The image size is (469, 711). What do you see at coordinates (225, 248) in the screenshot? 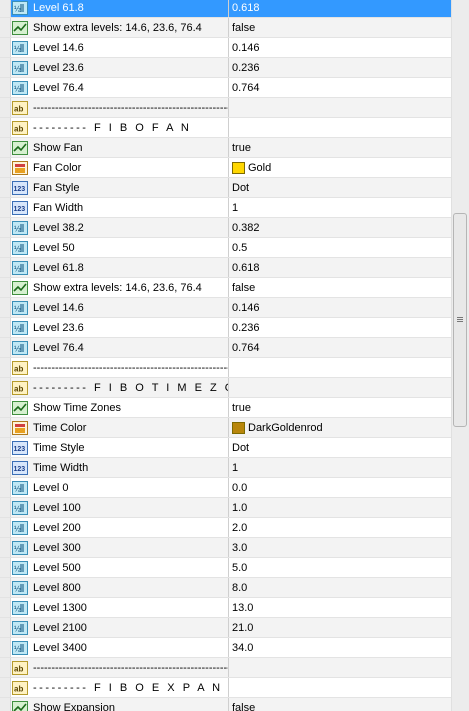
I see `property-row: ½ Level 50 0.5` at bounding box center [225, 248].